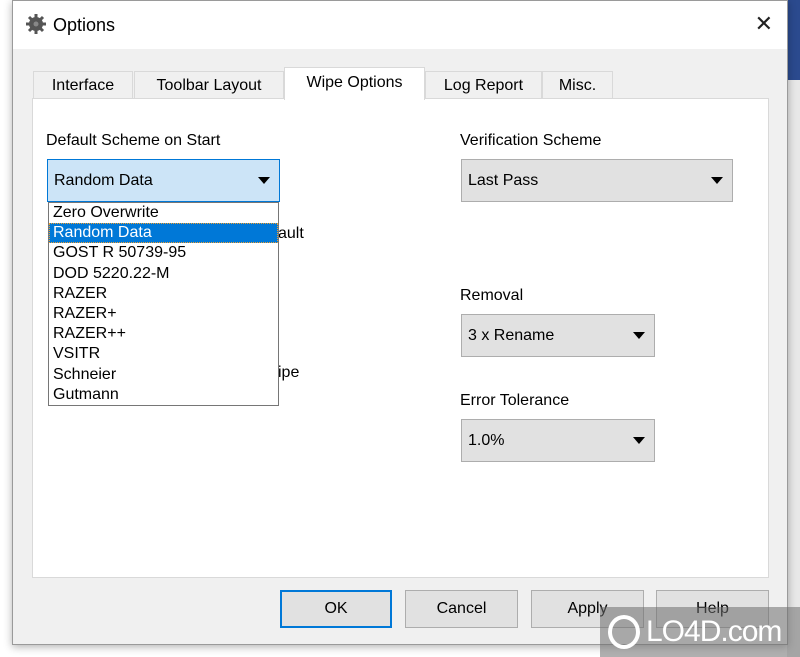  What do you see at coordinates (354, 83) in the screenshot?
I see `tab-wipe-options: Wipe Options` at bounding box center [354, 83].